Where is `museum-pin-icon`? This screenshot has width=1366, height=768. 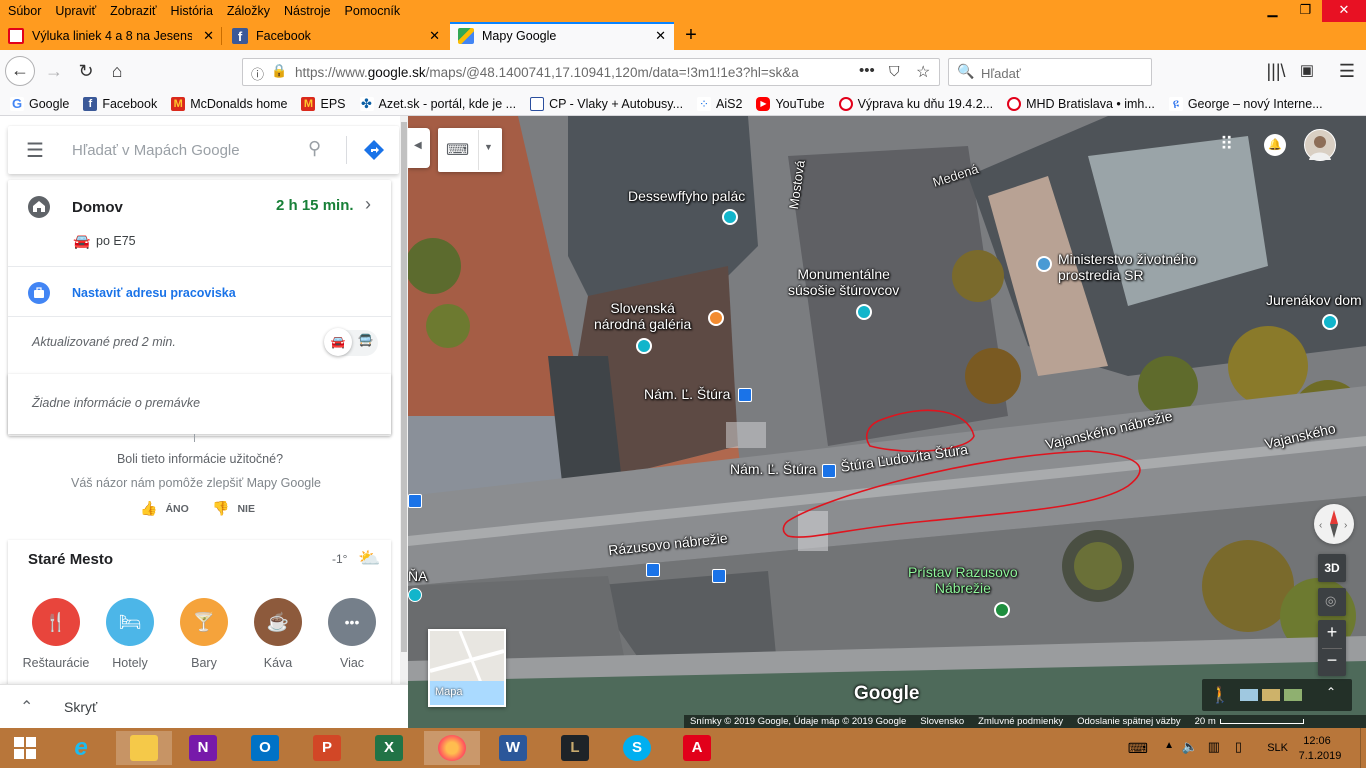
museum-pin-icon is located at coordinates (644, 346).